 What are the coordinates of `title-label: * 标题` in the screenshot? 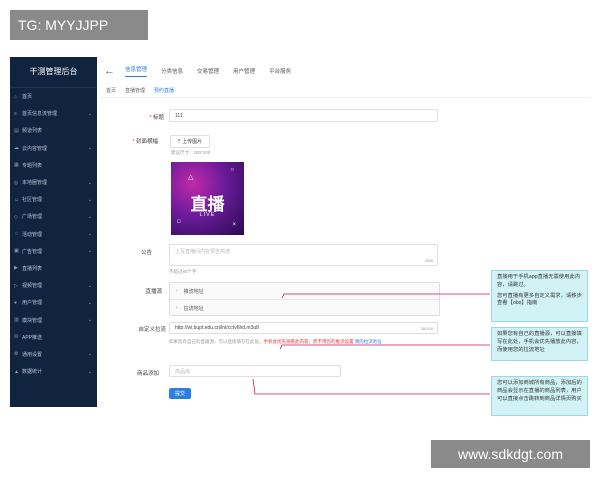 It's located at (156, 118).